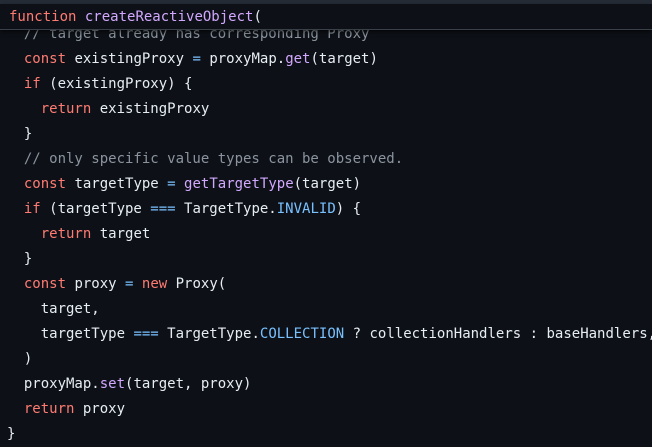 The image size is (652, 447). I want to click on code-line: if (existingProxy) {, so click(100, 84).